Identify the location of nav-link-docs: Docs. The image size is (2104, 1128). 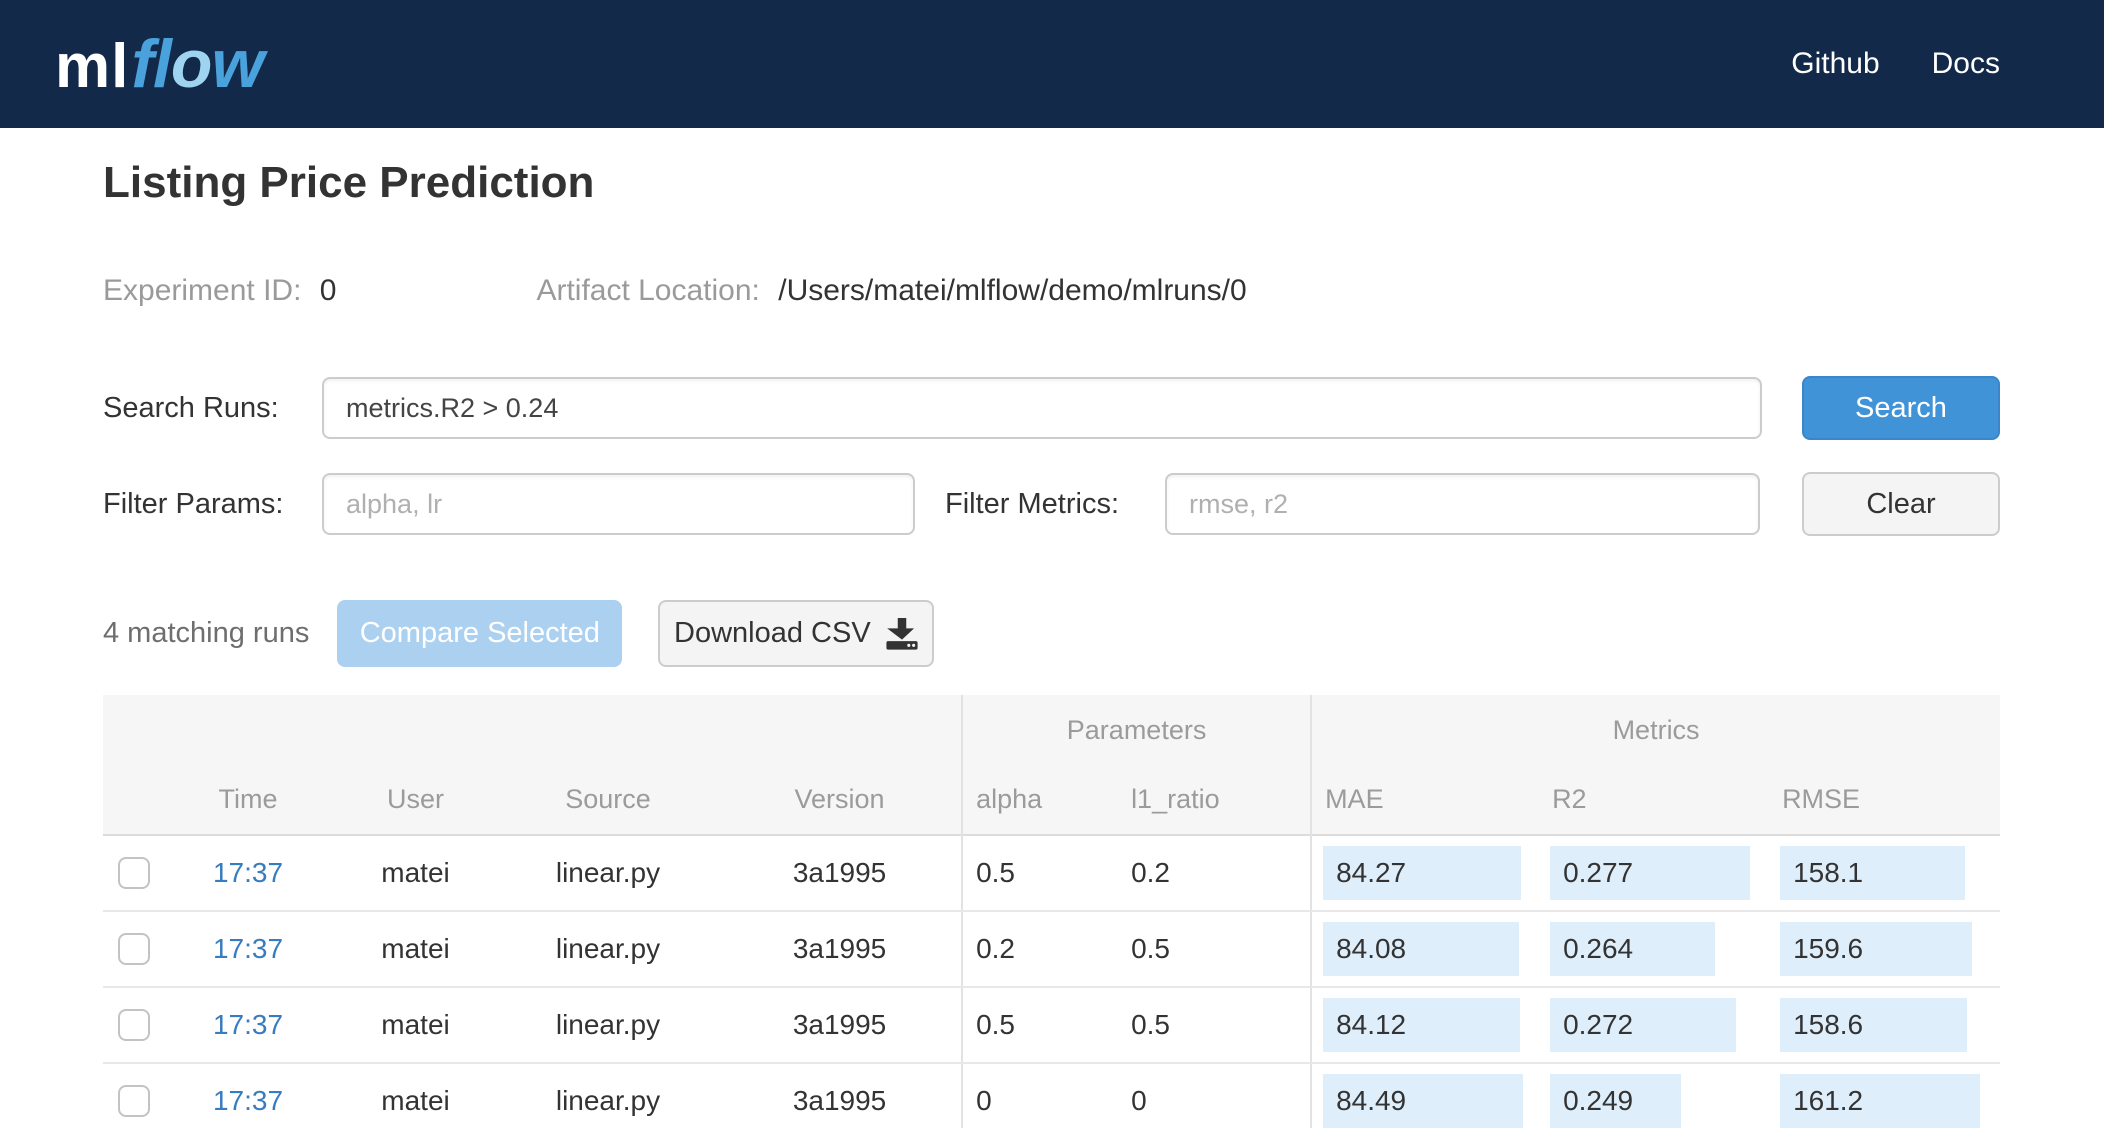
(1966, 64).